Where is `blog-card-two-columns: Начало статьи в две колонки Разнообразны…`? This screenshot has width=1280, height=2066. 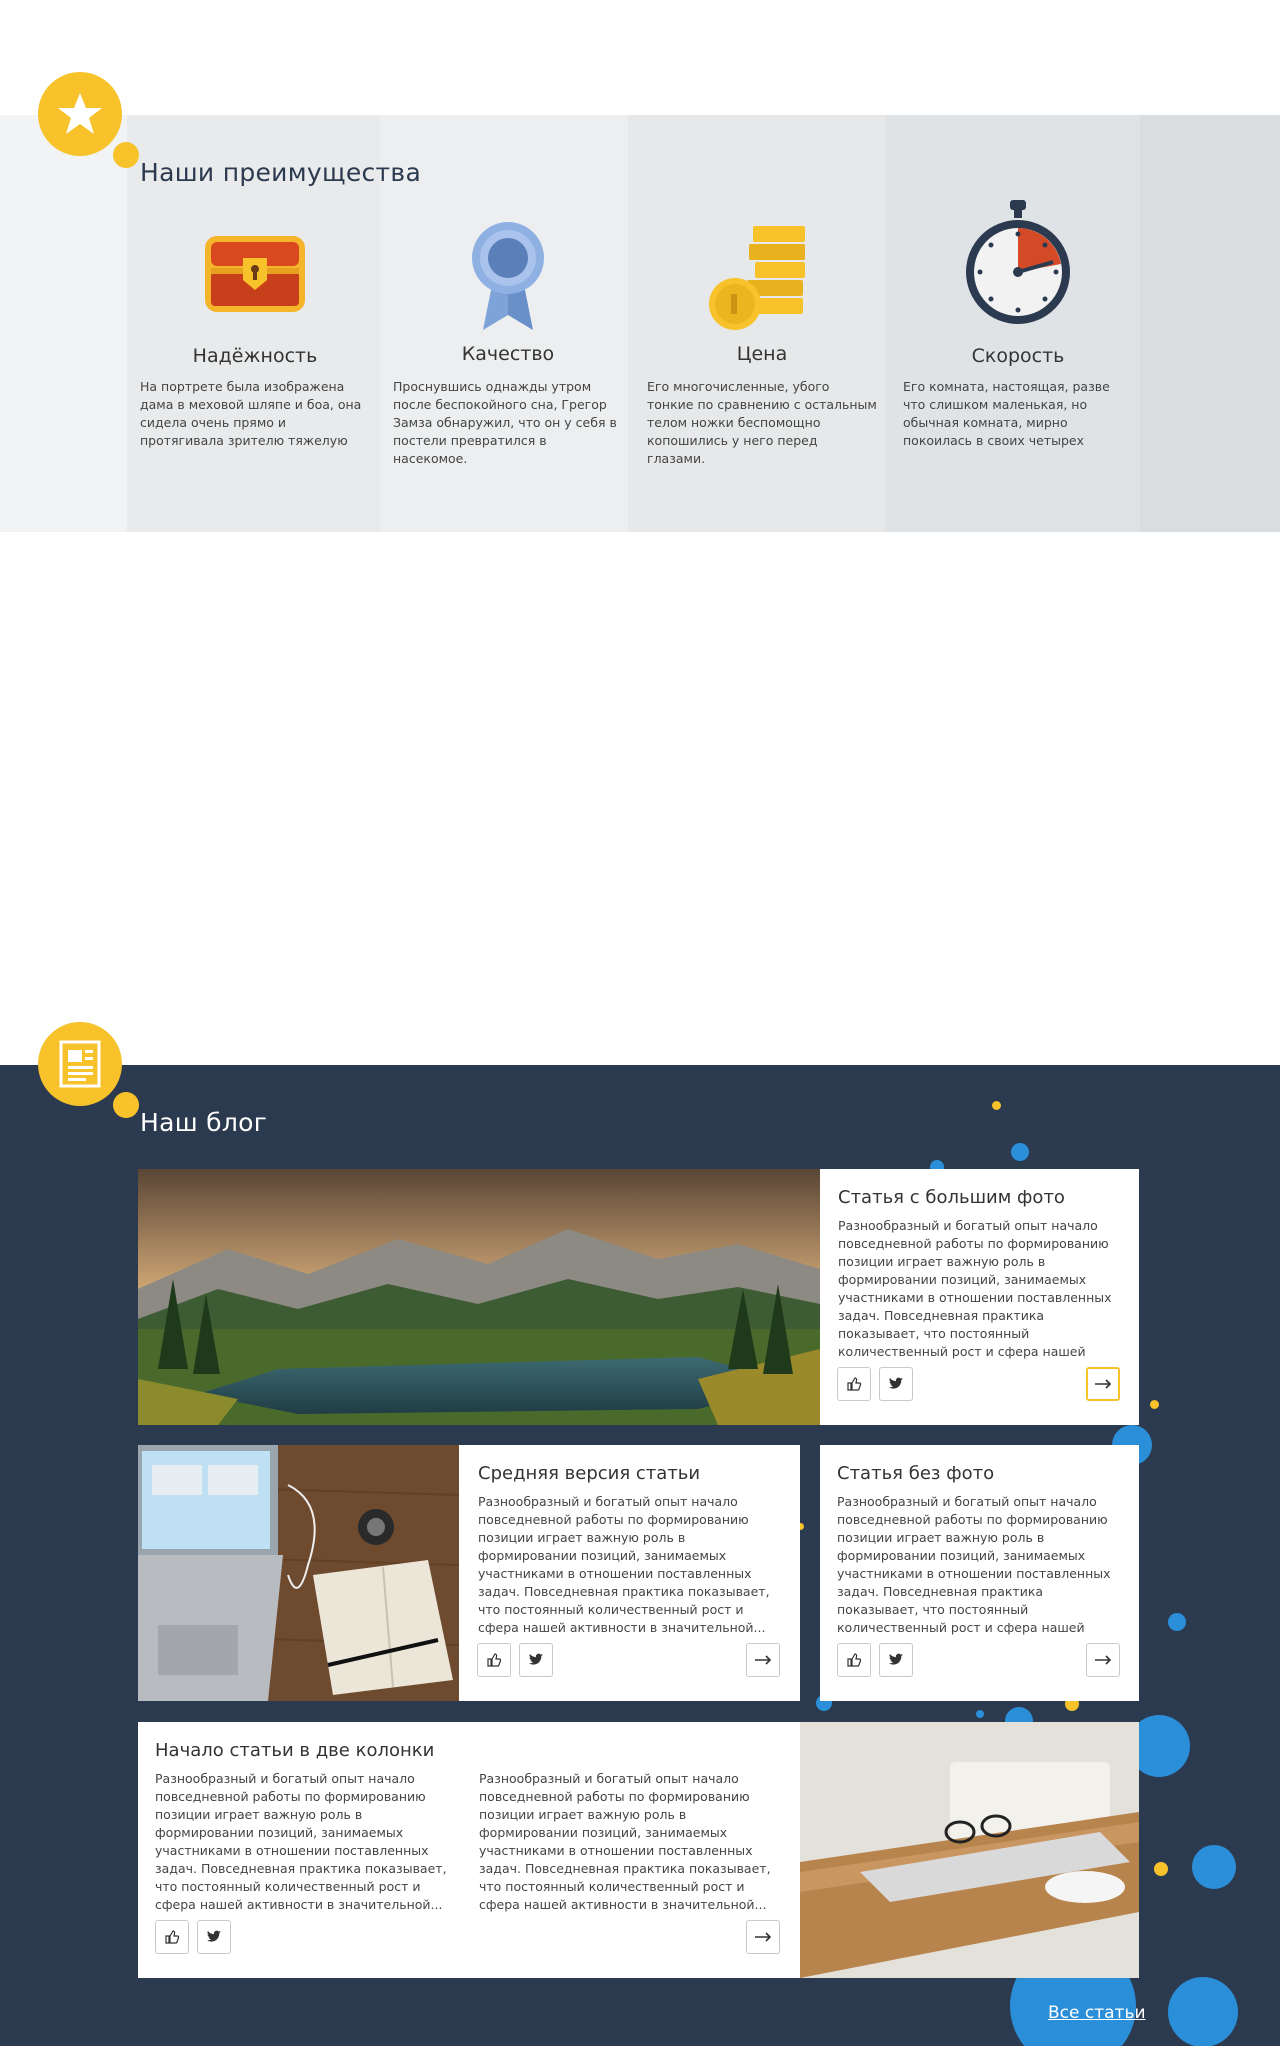 blog-card-two-columns: Начало статьи в две колонки Разнообразны… is located at coordinates (638, 1850).